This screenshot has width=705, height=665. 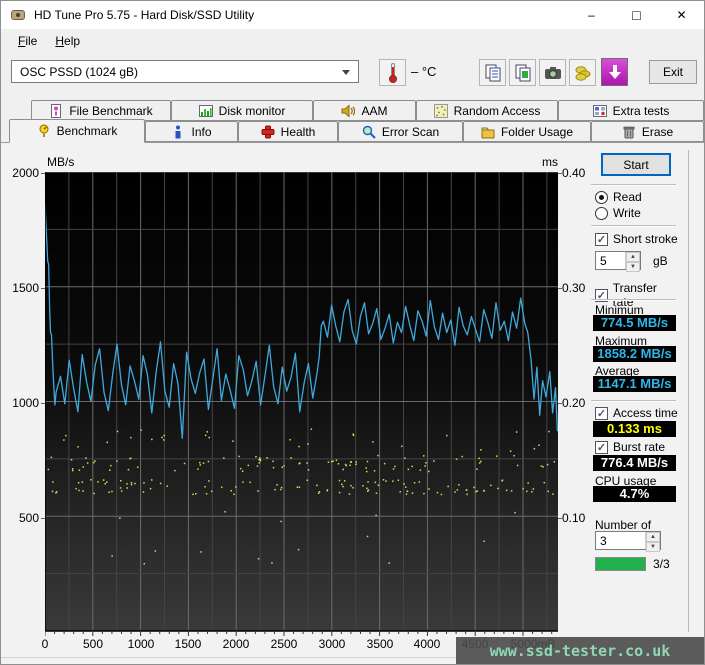 What do you see at coordinates (636, 15) in the screenshot?
I see `maximize-button: □` at bounding box center [636, 15].